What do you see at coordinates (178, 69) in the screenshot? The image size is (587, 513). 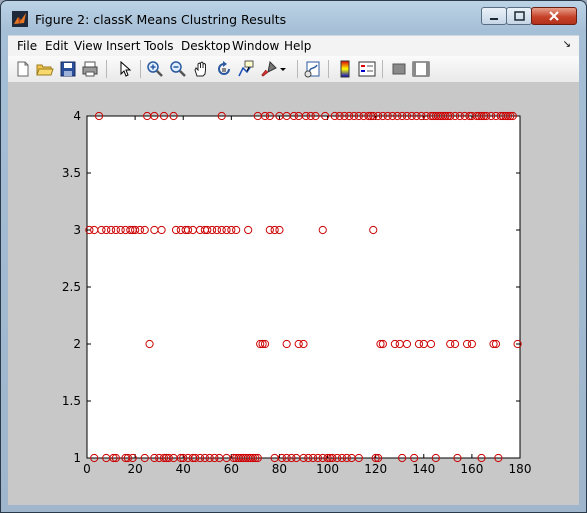 I see `zoom-out-icon` at bounding box center [178, 69].